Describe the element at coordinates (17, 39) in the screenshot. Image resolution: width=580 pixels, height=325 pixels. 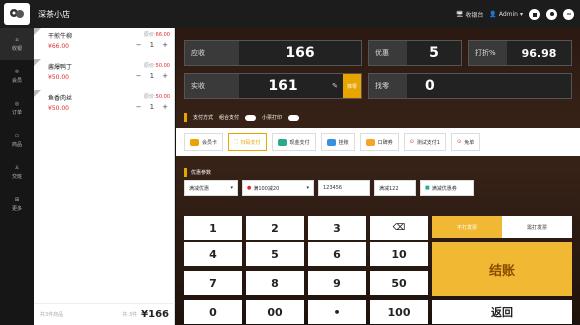
I see `cashier-icon: ⌂` at that location.